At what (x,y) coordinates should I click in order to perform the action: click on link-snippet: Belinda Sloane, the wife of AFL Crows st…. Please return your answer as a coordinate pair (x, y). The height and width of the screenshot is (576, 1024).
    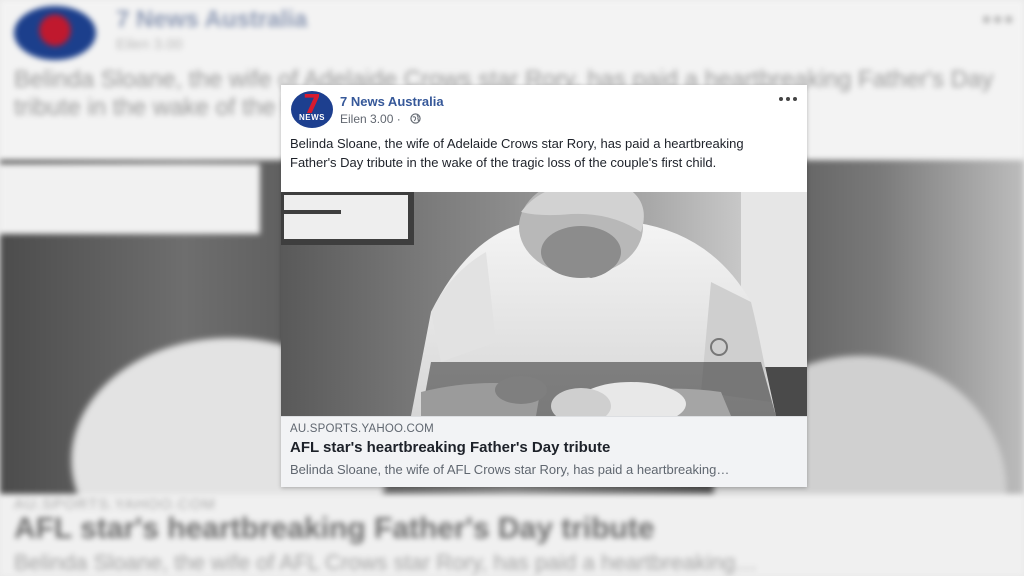
    Looking at the image, I should click on (510, 469).